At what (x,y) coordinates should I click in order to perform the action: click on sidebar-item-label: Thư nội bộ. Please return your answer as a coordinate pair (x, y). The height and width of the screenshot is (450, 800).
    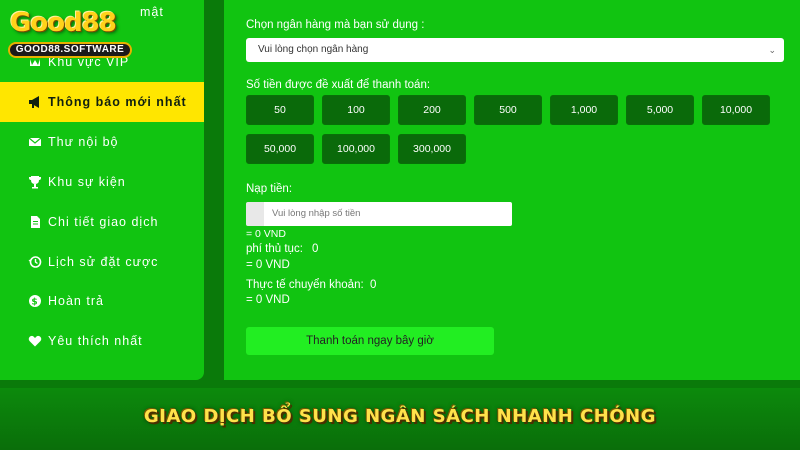
    Looking at the image, I should click on (83, 142).